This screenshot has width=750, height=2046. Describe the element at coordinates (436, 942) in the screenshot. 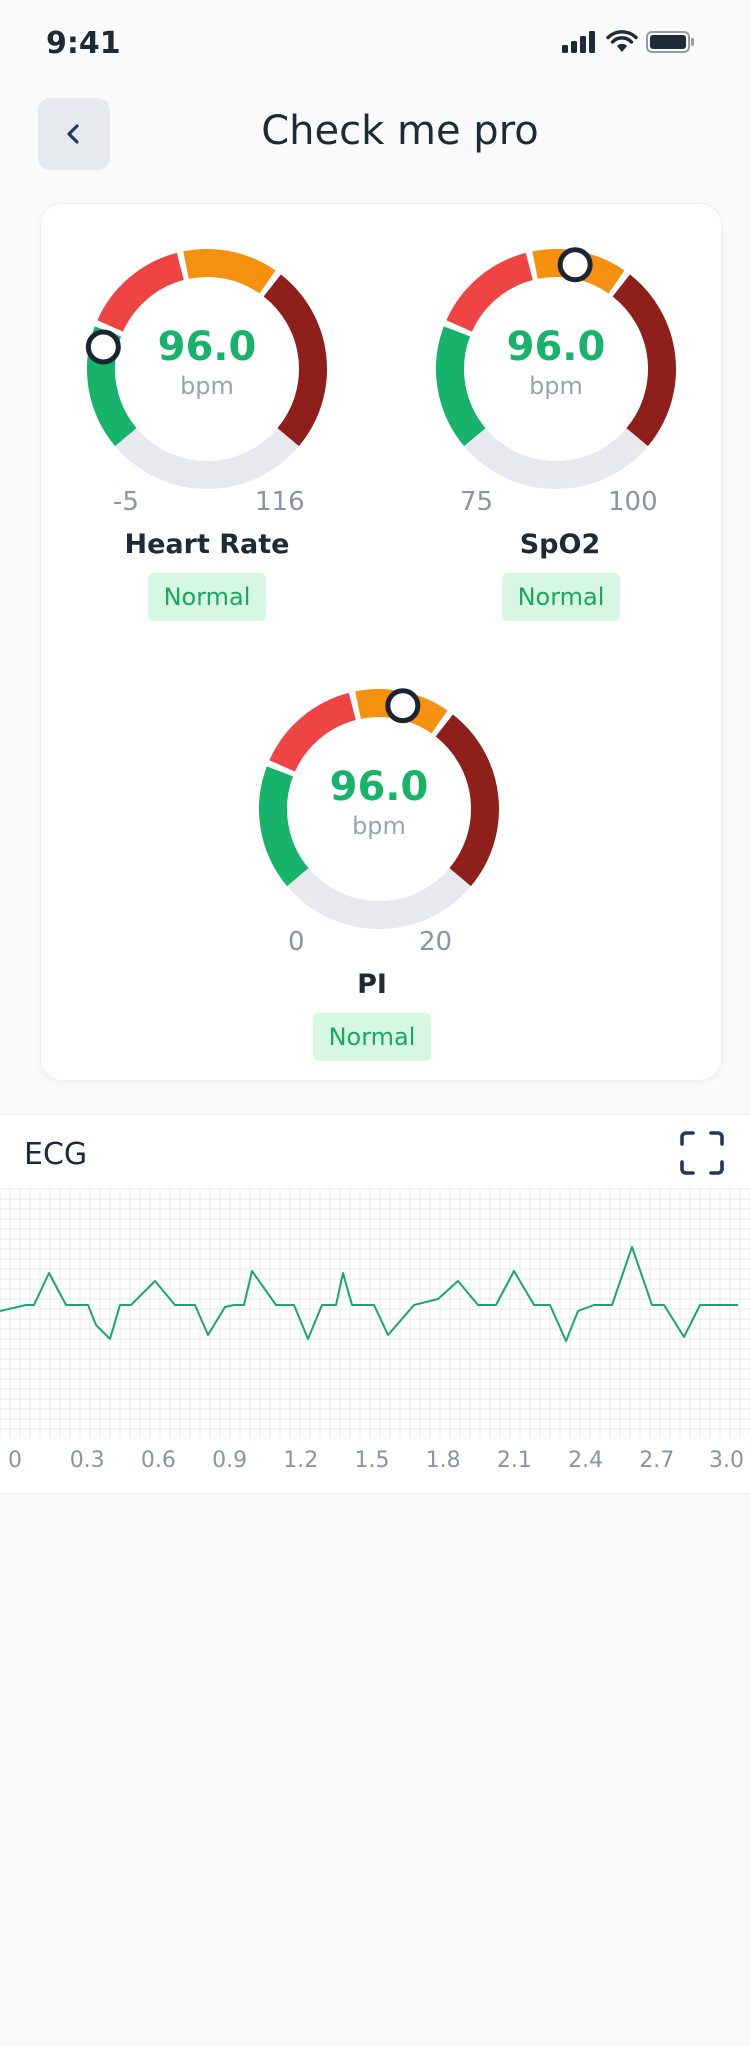

I see `gauge-max-label: 20` at that location.